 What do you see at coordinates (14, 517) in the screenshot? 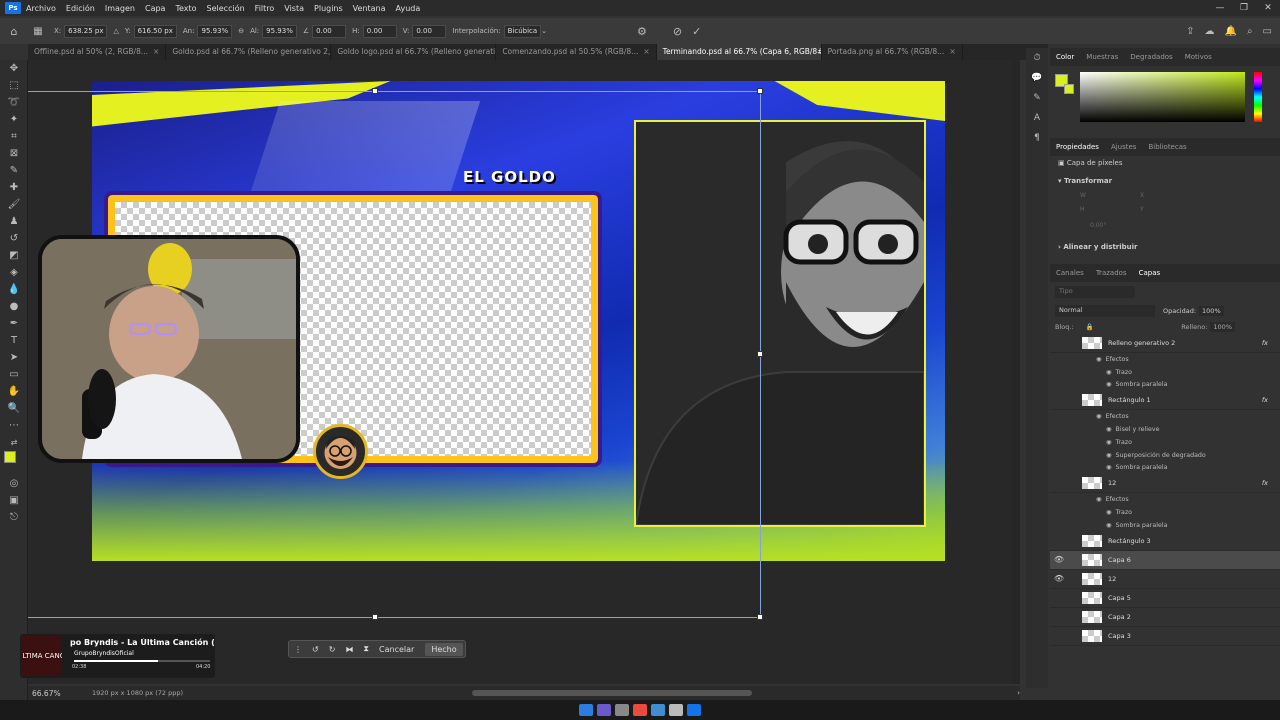
I see `generative-icon: ⎋` at bounding box center [14, 517].